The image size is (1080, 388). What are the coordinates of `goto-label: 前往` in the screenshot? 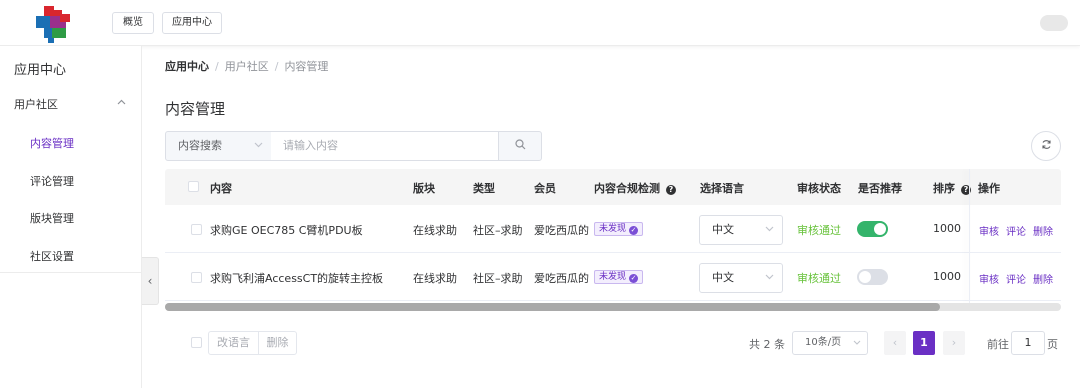 It's located at (998, 344).